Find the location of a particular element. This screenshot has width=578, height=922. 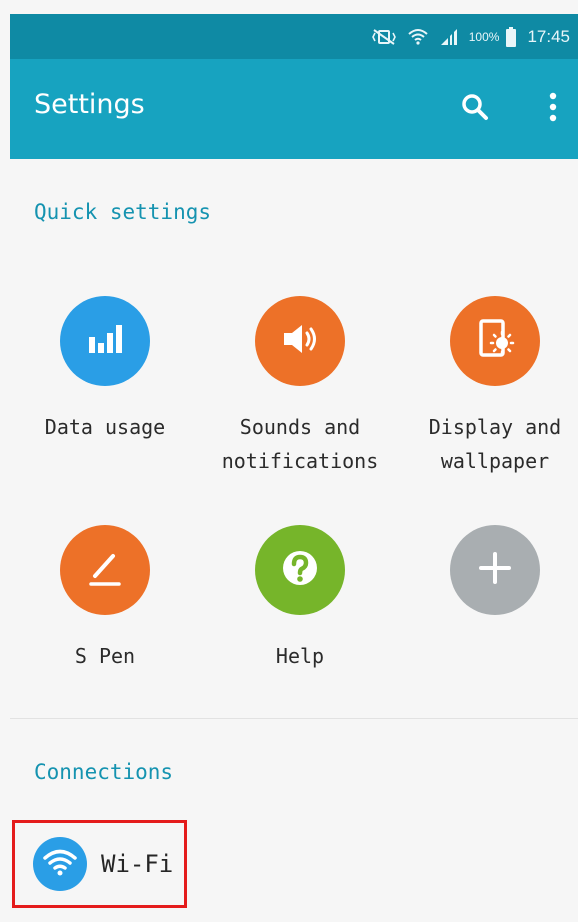

search-icon is located at coordinates (475, 109).